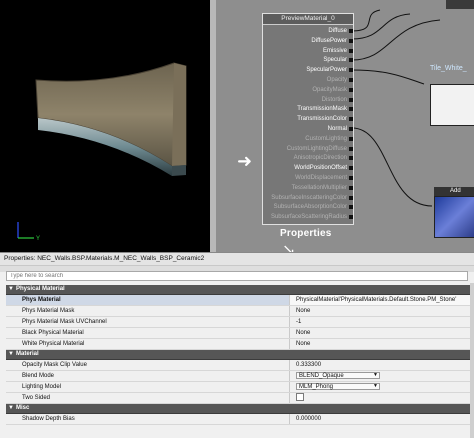  What do you see at coordinates (472, 360) in the screenshot?
I see `properties-scrollbar` at bounding box center [472, 360].